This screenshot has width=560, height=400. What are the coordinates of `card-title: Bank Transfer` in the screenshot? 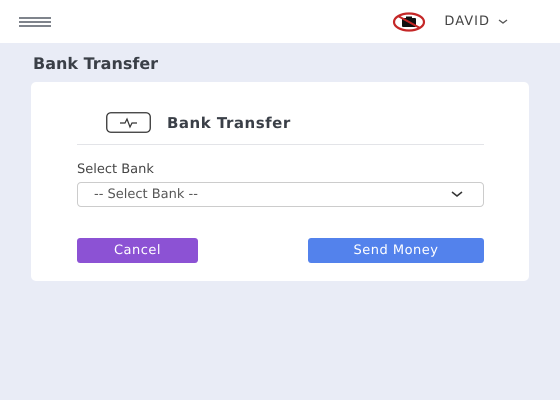 It's located at (229, 123).